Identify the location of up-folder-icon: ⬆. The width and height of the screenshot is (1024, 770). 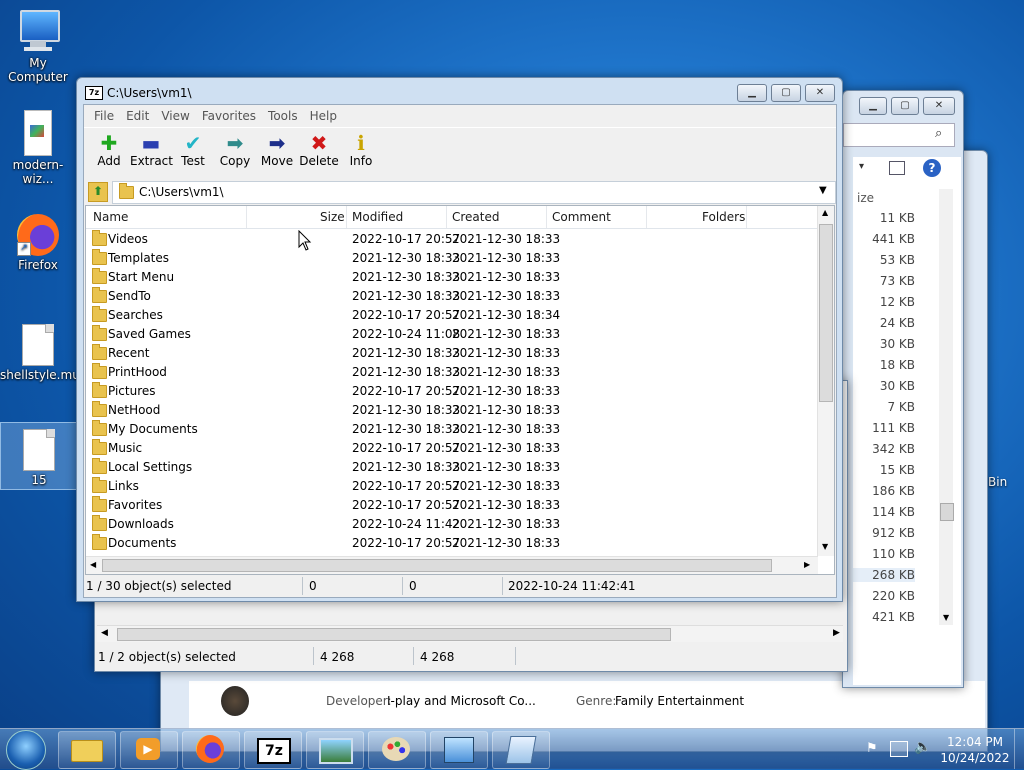
(98, 192).